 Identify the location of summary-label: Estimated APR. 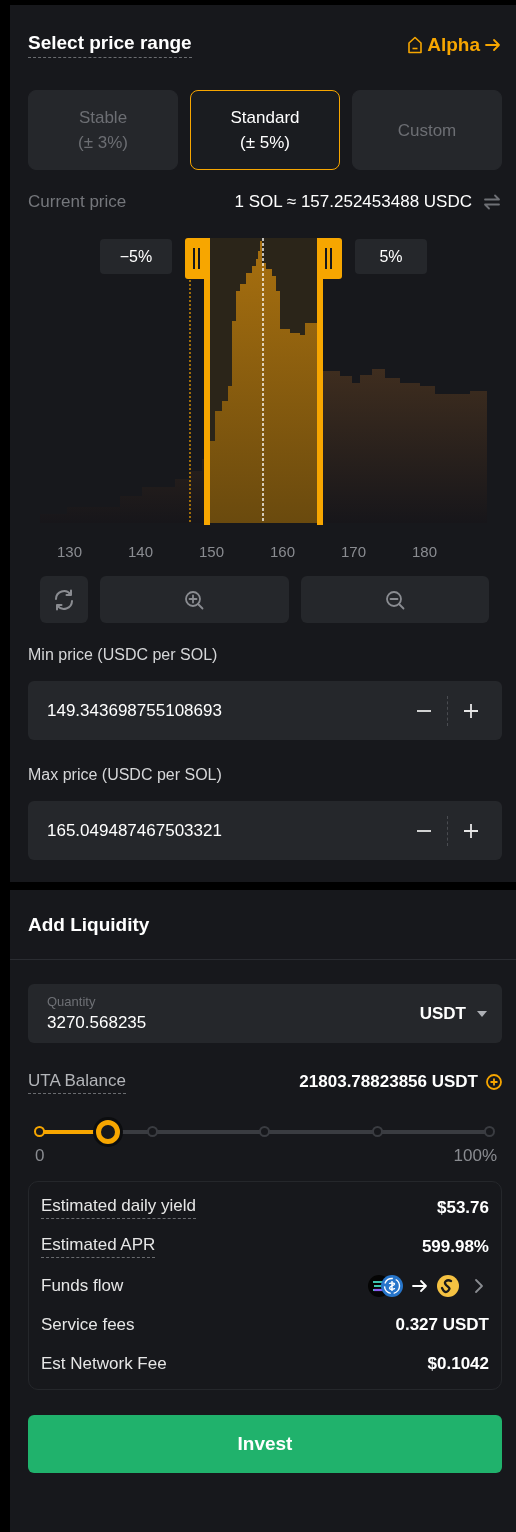
(98, 1246).